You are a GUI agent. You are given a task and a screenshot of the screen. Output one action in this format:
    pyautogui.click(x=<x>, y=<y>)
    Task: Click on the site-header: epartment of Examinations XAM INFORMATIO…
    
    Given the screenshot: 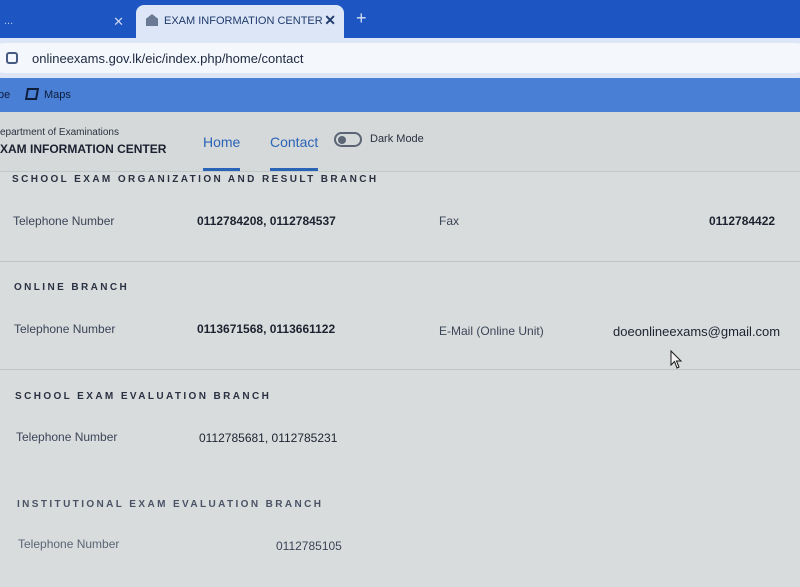 What is the action you would take?
    pyautogui.click(x=400, y=142)
    